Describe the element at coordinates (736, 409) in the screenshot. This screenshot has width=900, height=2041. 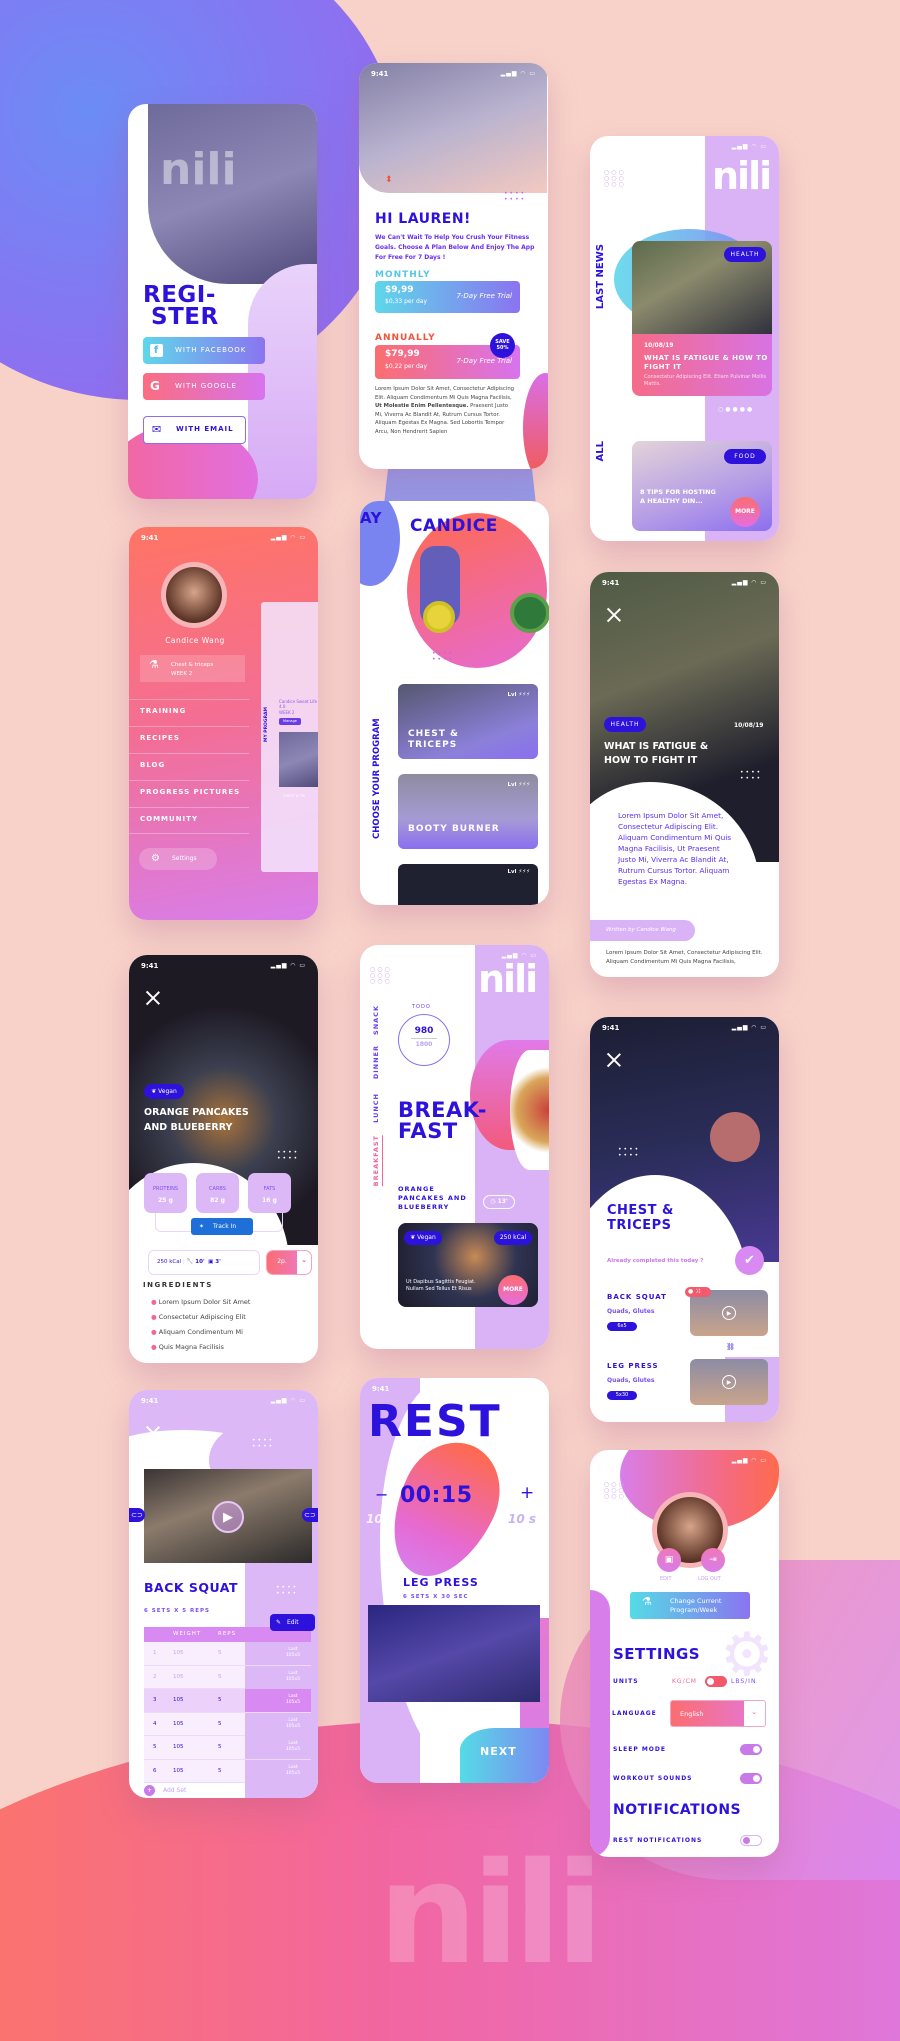
I see `carousel-dots: ○●●●●` at that location.